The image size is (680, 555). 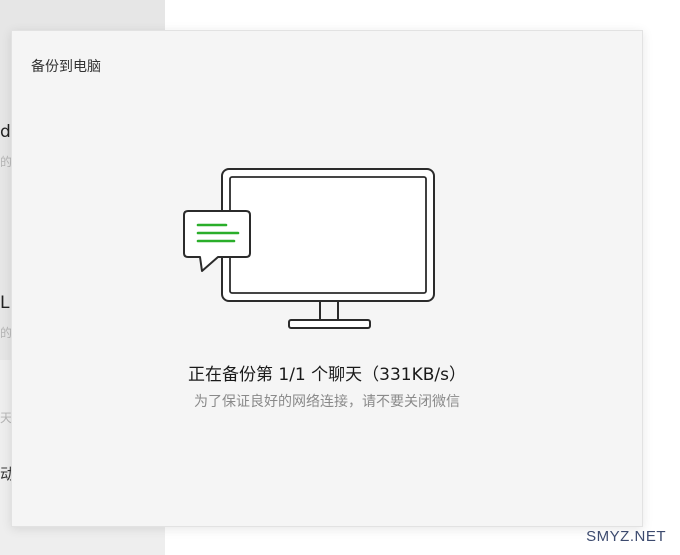 What do you see at coordinates (326, 375) in the screenshot?
I see `backup-status-text: 正在备份第 1/1 个聊天（331KB/s）` at bounding box center [326, 375].